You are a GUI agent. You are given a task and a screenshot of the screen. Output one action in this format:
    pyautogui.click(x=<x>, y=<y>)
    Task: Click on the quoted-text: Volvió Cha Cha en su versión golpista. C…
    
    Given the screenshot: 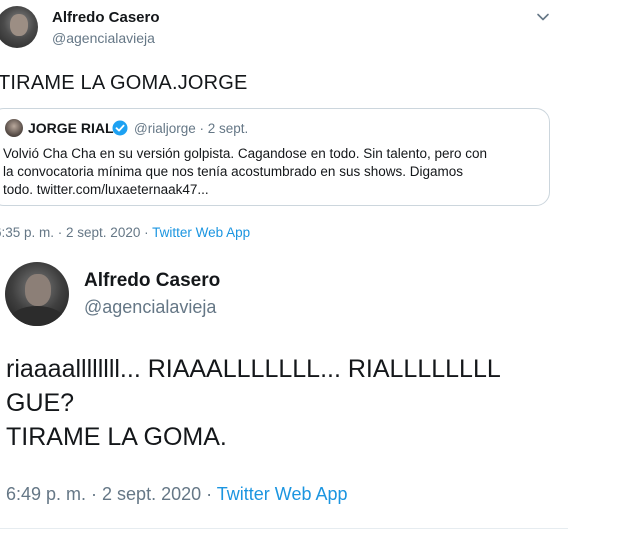 What is the action you would take?
    pyautogui.click(x=270, y=172)
    